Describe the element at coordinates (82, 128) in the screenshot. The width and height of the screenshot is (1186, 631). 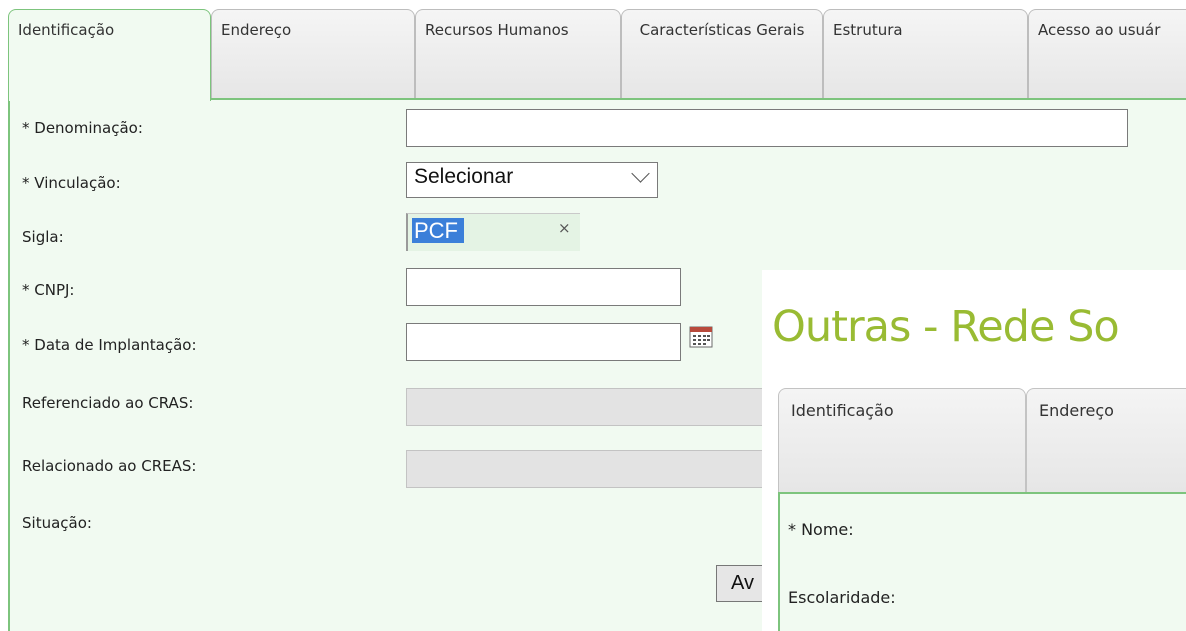
I see `denominacao-label: * Denominação:` at that location.